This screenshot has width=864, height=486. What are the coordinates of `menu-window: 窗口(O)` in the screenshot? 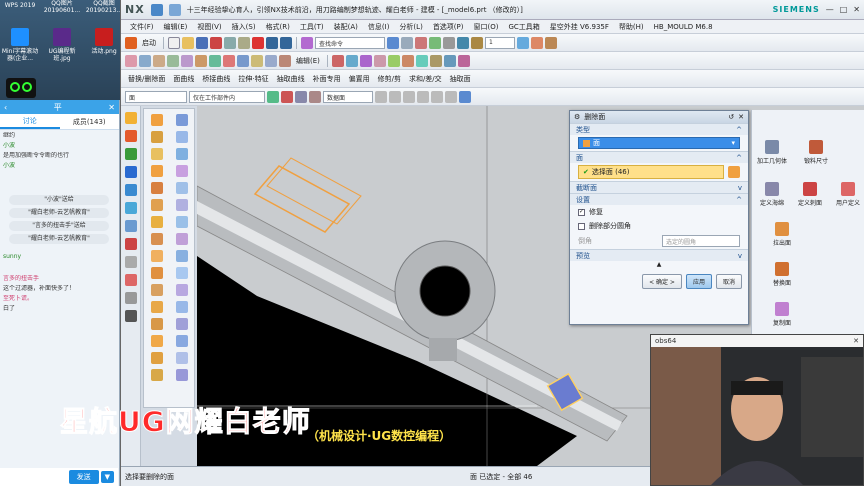 It's located at (486, 27).